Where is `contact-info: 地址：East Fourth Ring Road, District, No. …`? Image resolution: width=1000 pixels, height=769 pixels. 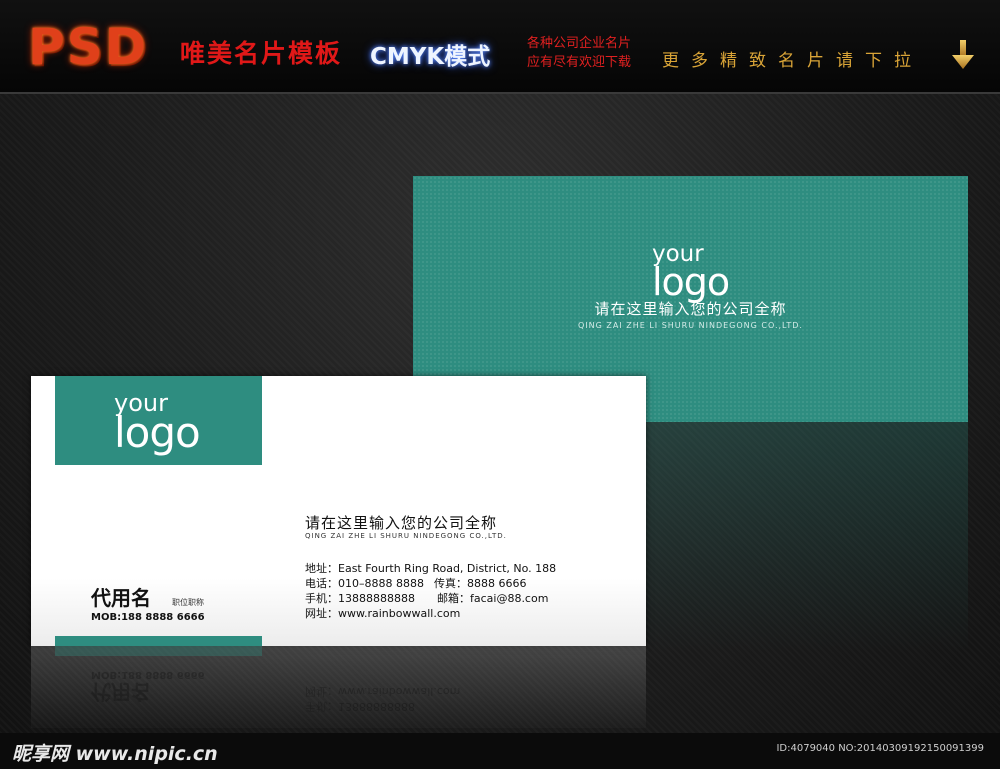 contact-info: 地址：East Fourth Ring Road, District, No. … is located at coordinates (430, 591).